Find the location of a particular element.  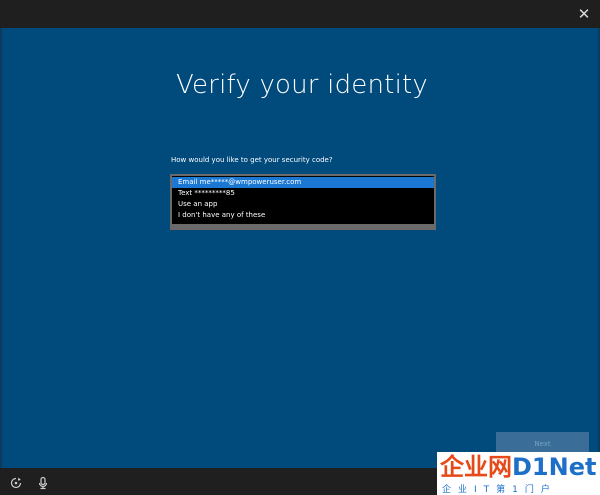

close-icon: ✕ is located at coordinates (584, 14).